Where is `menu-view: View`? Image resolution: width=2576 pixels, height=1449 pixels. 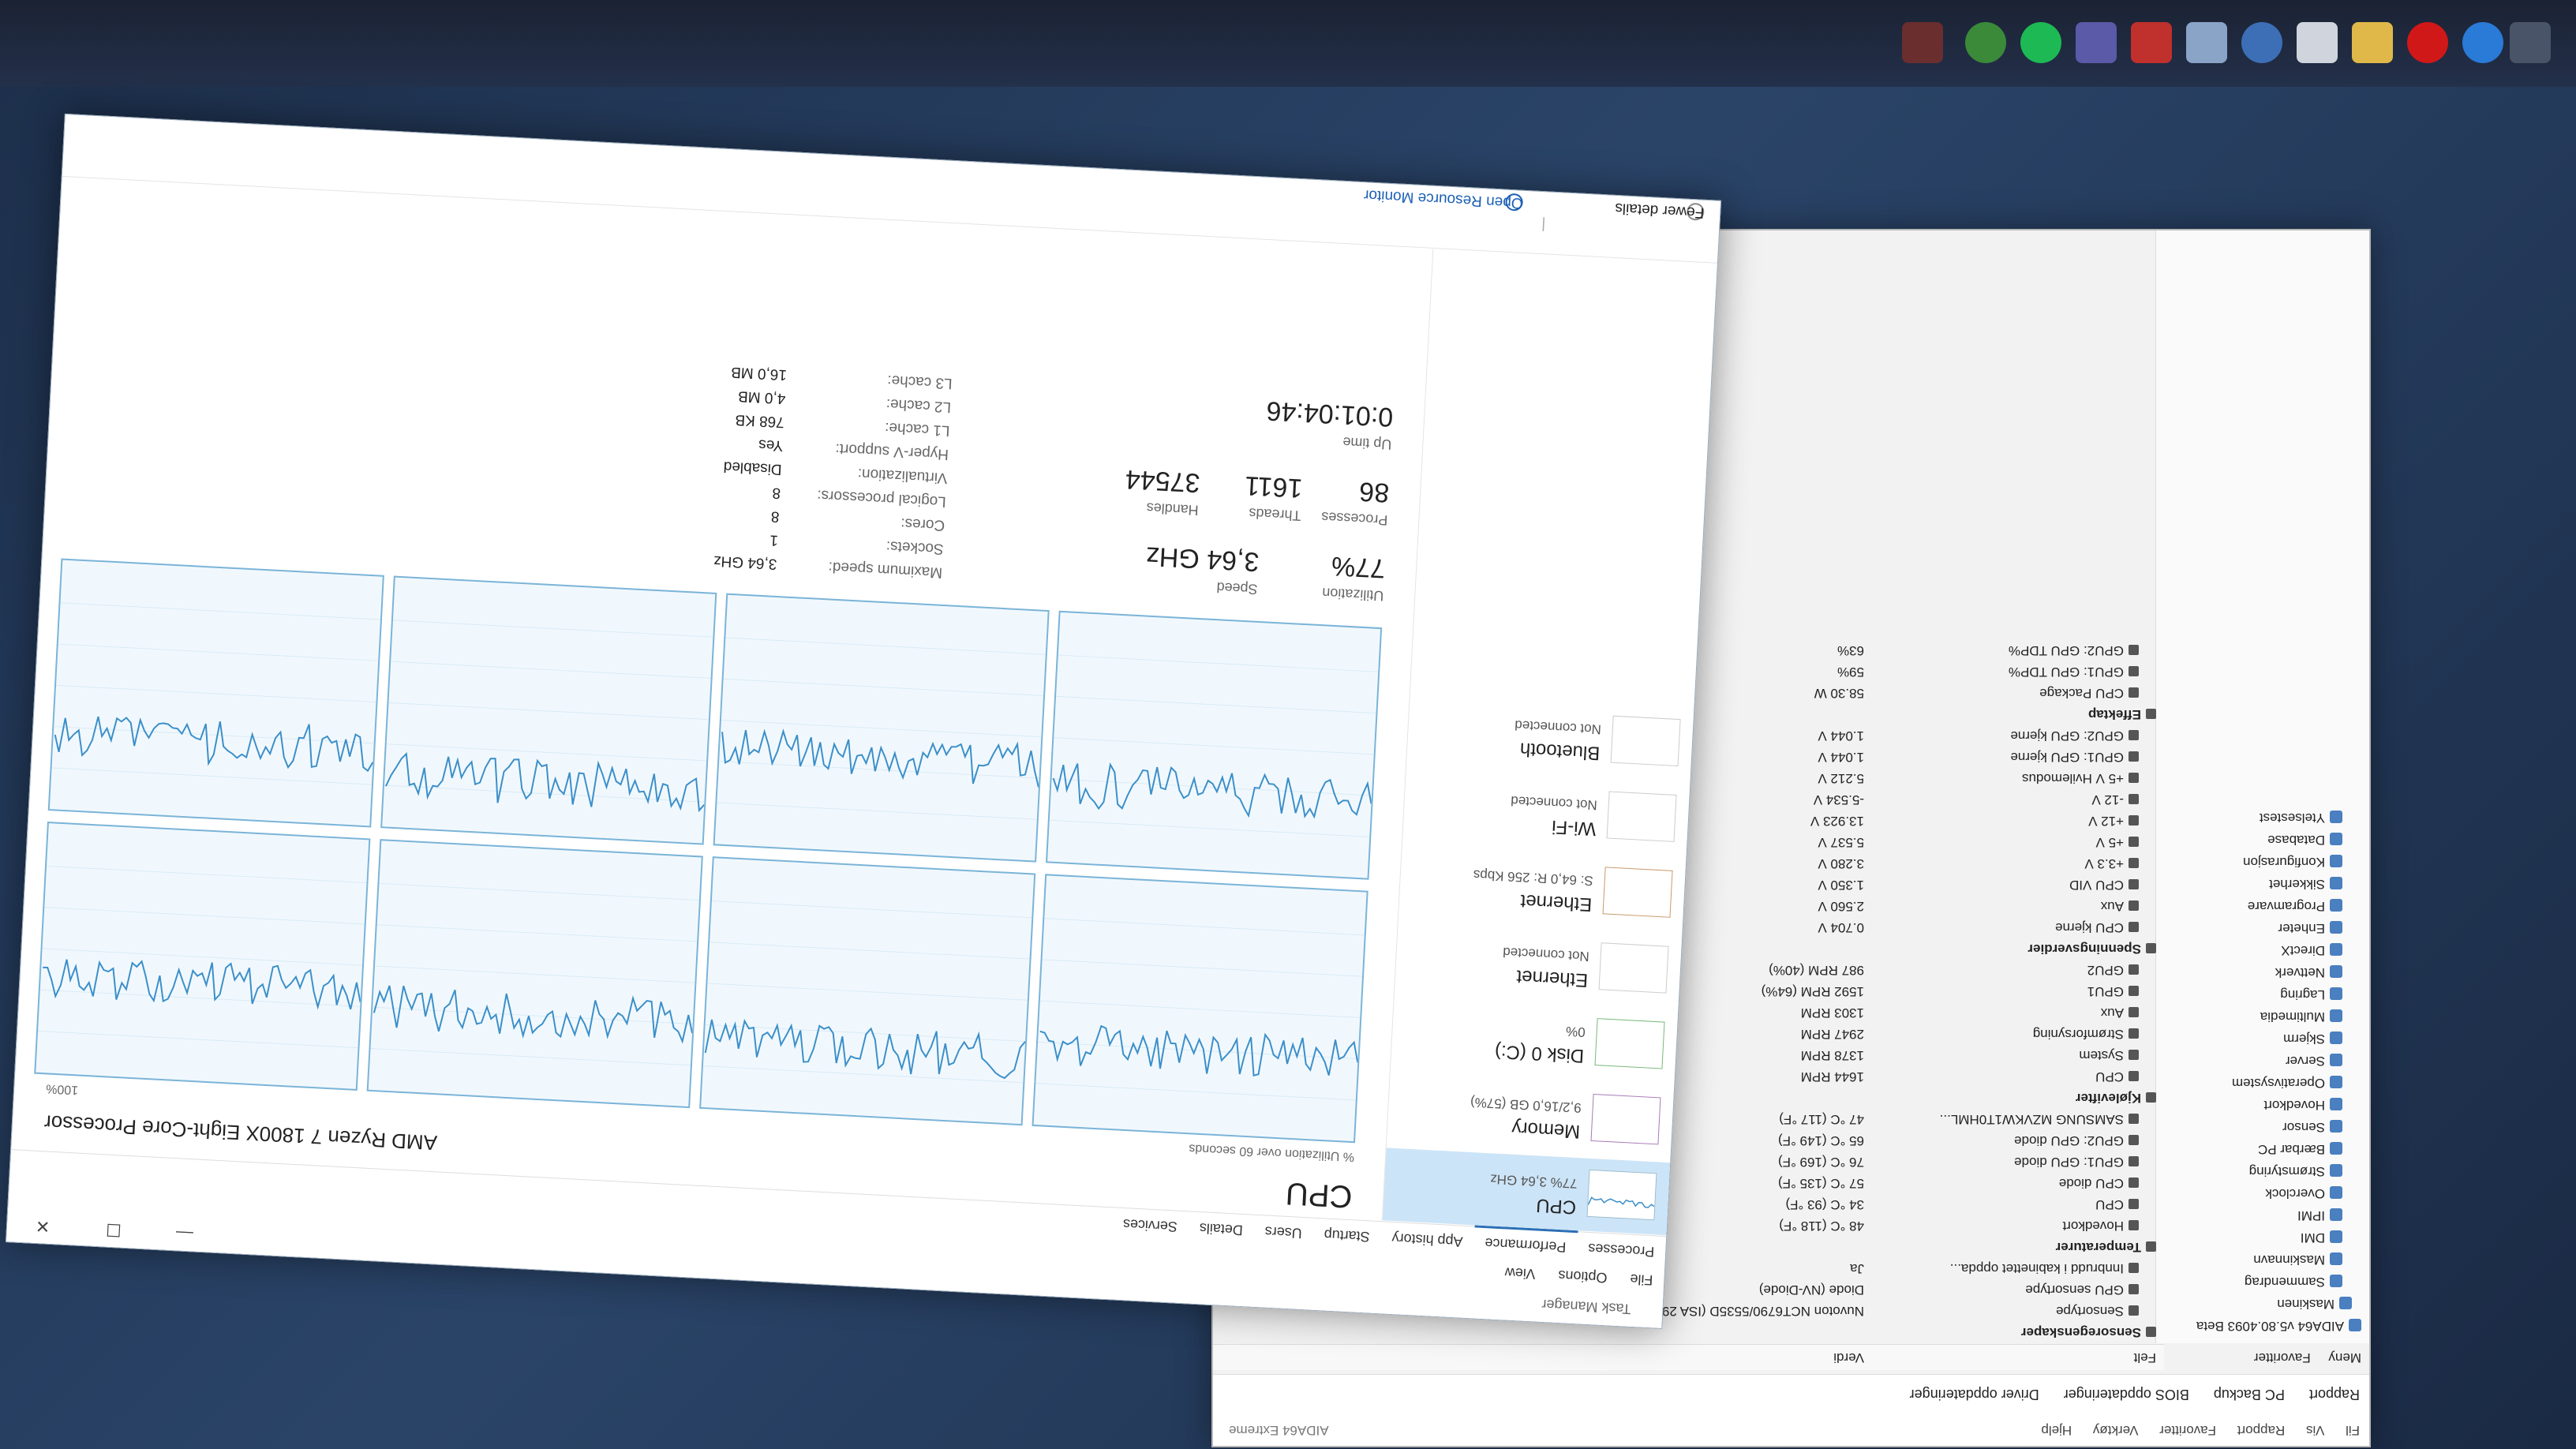 menu-view: View is located at coordinates (1520, 1273).